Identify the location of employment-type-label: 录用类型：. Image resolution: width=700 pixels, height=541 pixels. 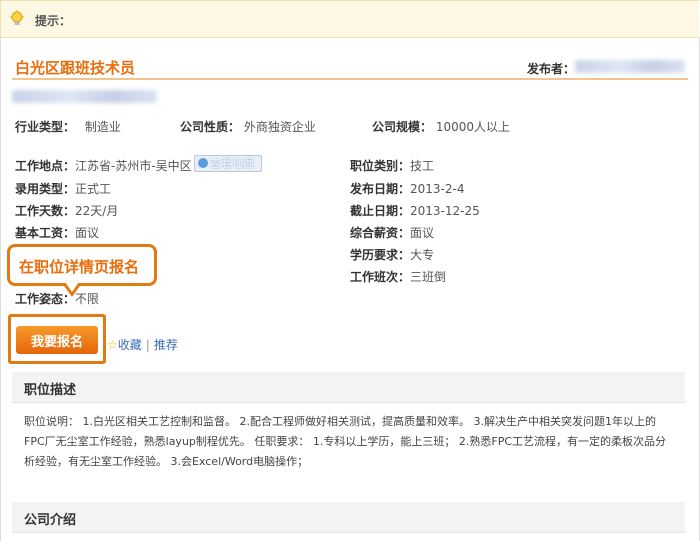
(45, 189).